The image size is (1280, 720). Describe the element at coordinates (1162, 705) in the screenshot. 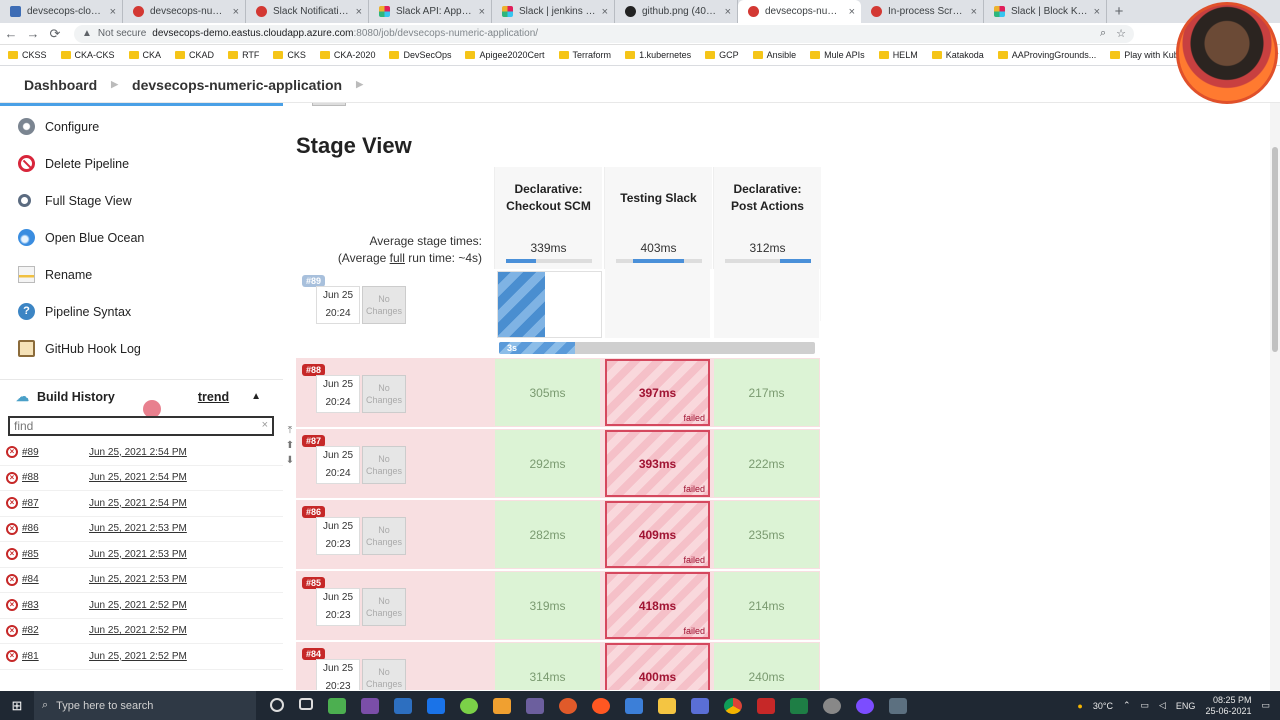

I see `volume-icon: ◁` at that location.